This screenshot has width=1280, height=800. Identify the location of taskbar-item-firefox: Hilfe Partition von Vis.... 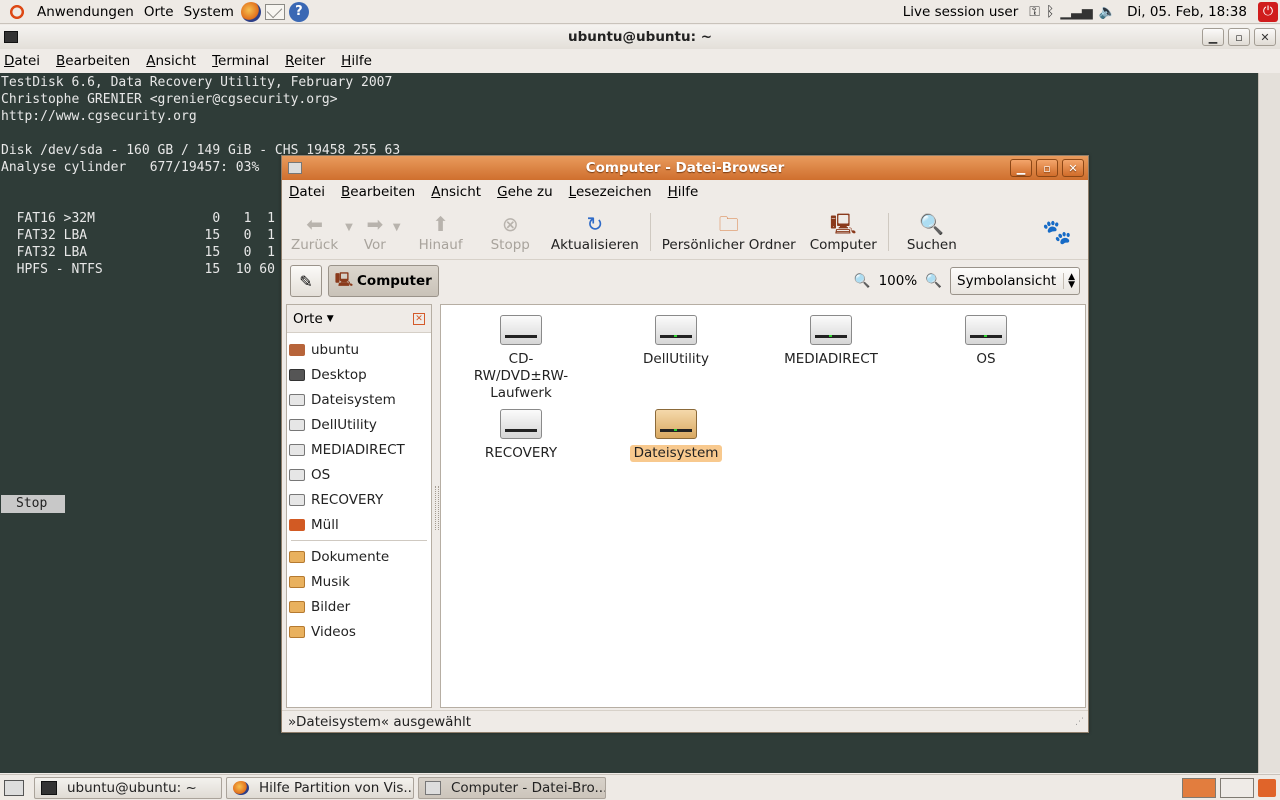
(320, 787).